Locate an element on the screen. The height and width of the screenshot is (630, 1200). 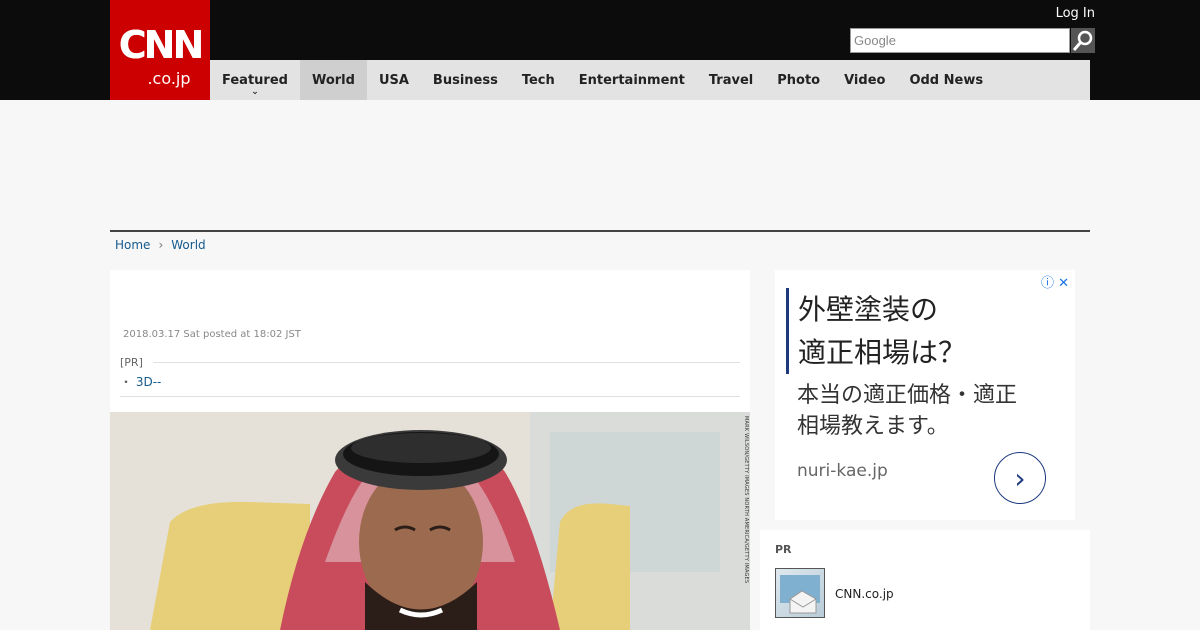
breadcrumb: Home › World is located at coordinates (160, 245).